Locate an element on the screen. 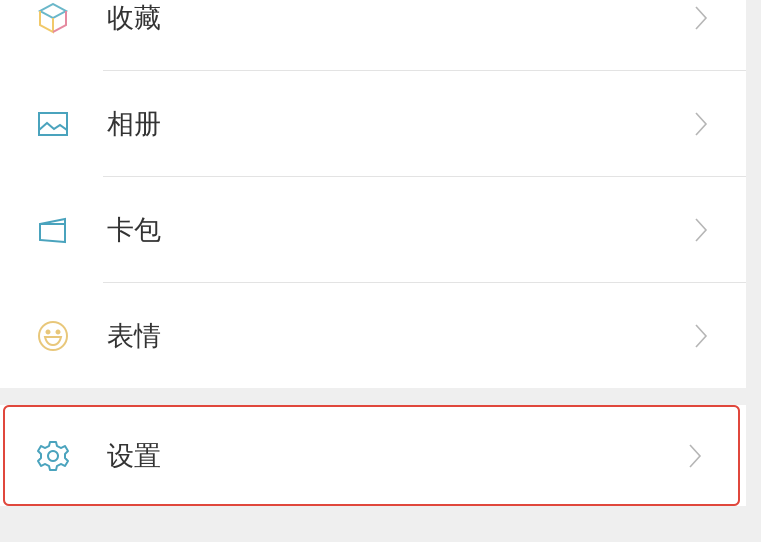  menu-label: 相册 is located at coordinates (134, 125).